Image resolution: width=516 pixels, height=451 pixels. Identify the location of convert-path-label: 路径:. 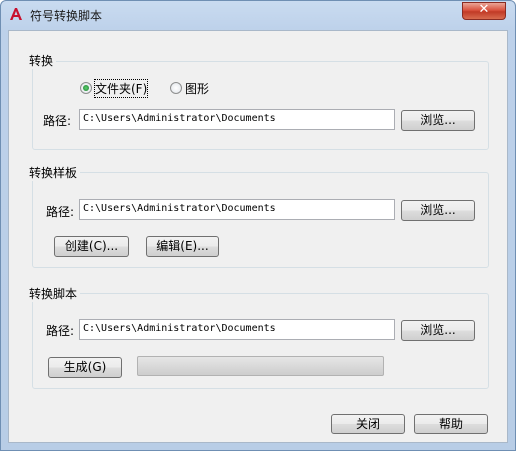
(57, 121).